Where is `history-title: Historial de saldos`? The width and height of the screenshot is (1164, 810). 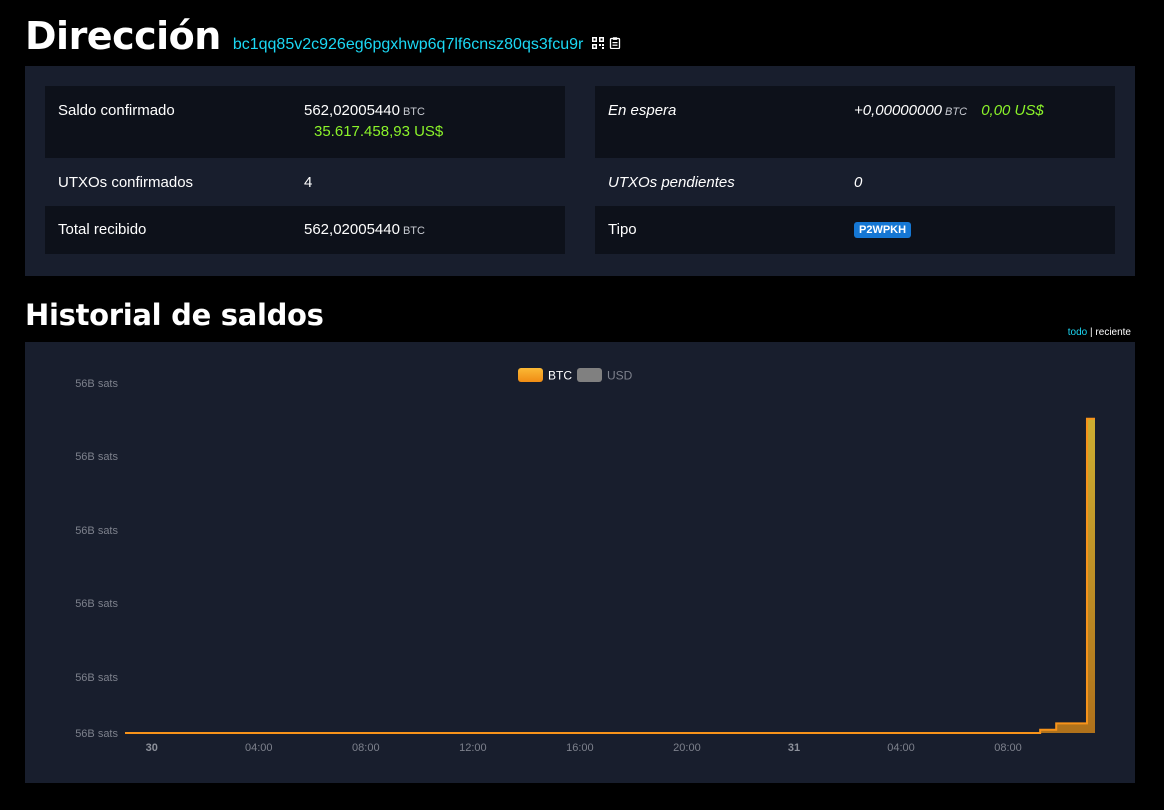 history-title: Historial de saldos is located at coordinates (174, 315).